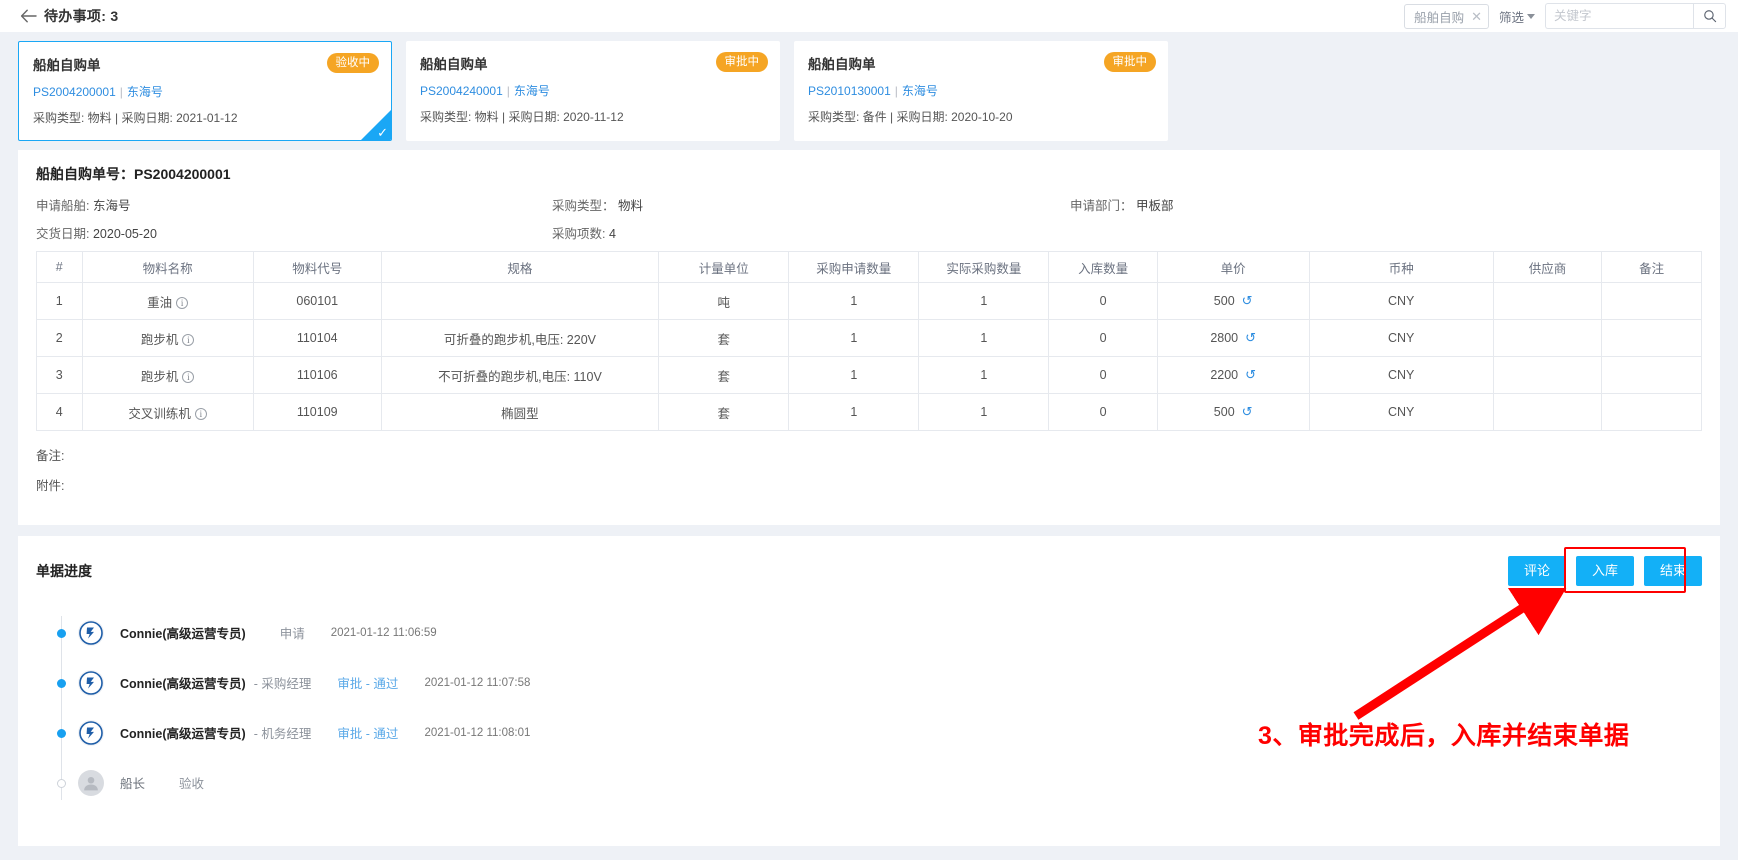 The image size is (1738, 860). I want to click on search-input, so click(1619, 16).